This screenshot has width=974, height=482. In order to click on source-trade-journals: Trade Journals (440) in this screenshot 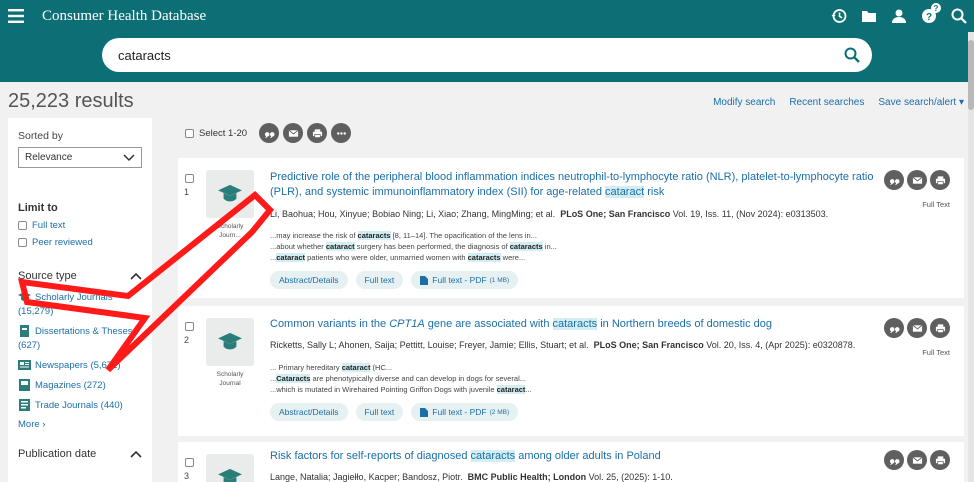, I will do `click(80, 405)`.